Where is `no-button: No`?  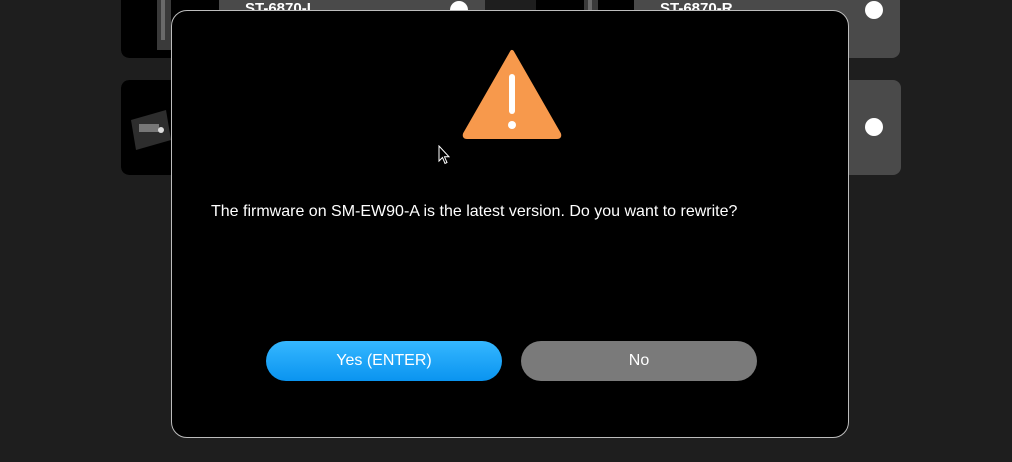 no-button: No is located at coordinates (639, 361).